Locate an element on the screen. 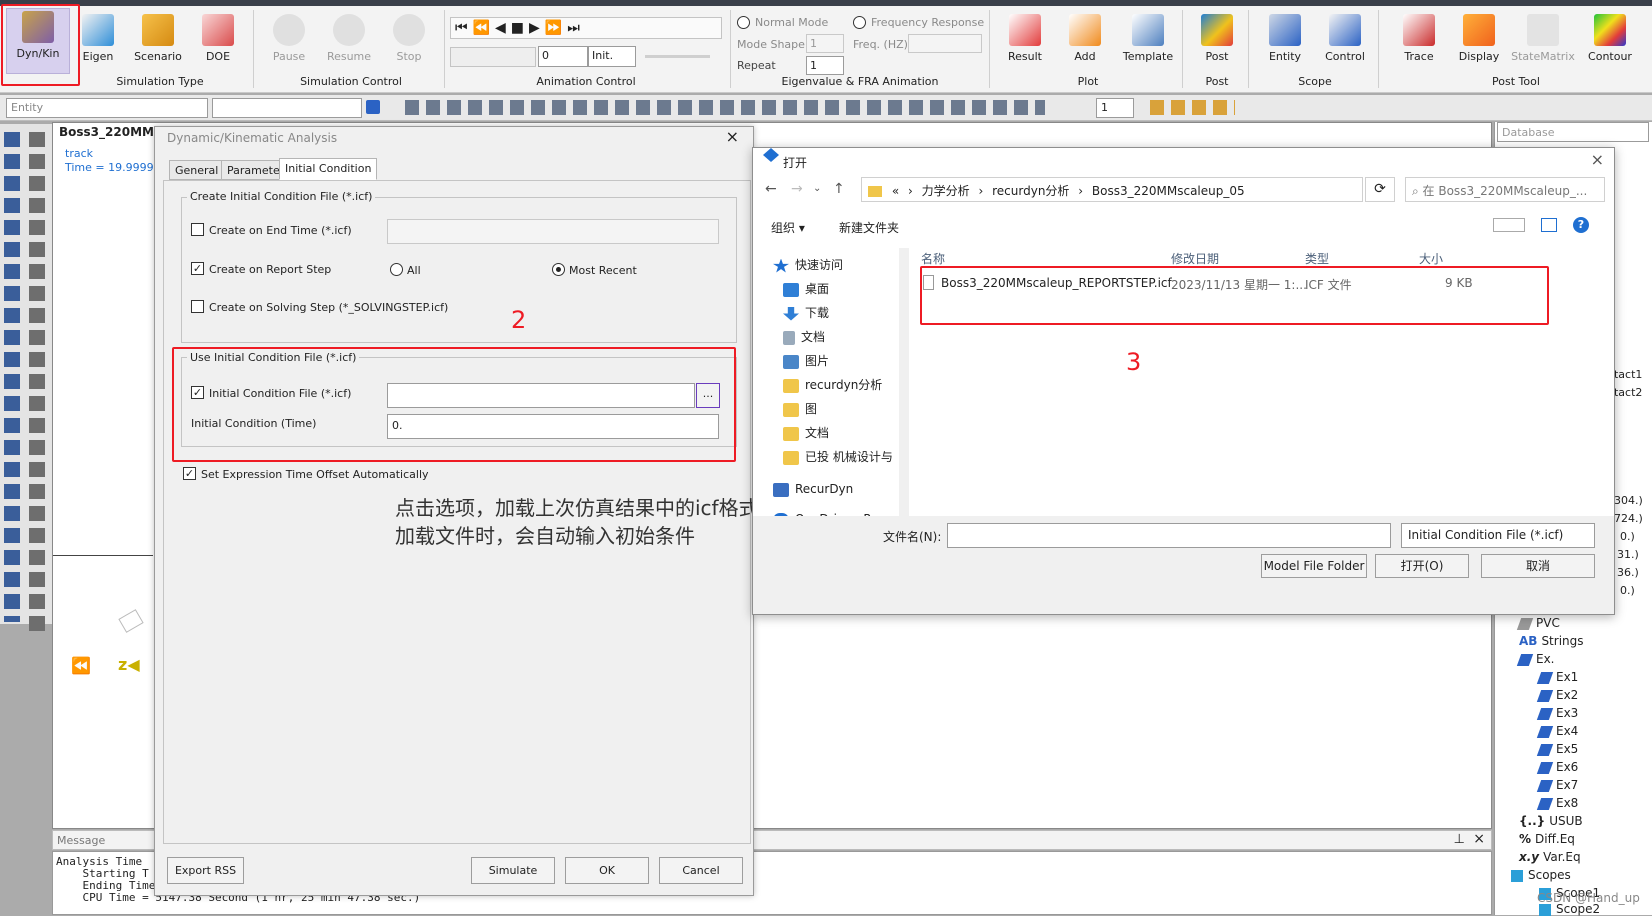  cancel-button: Cancel is located at coordinates (701, 870).